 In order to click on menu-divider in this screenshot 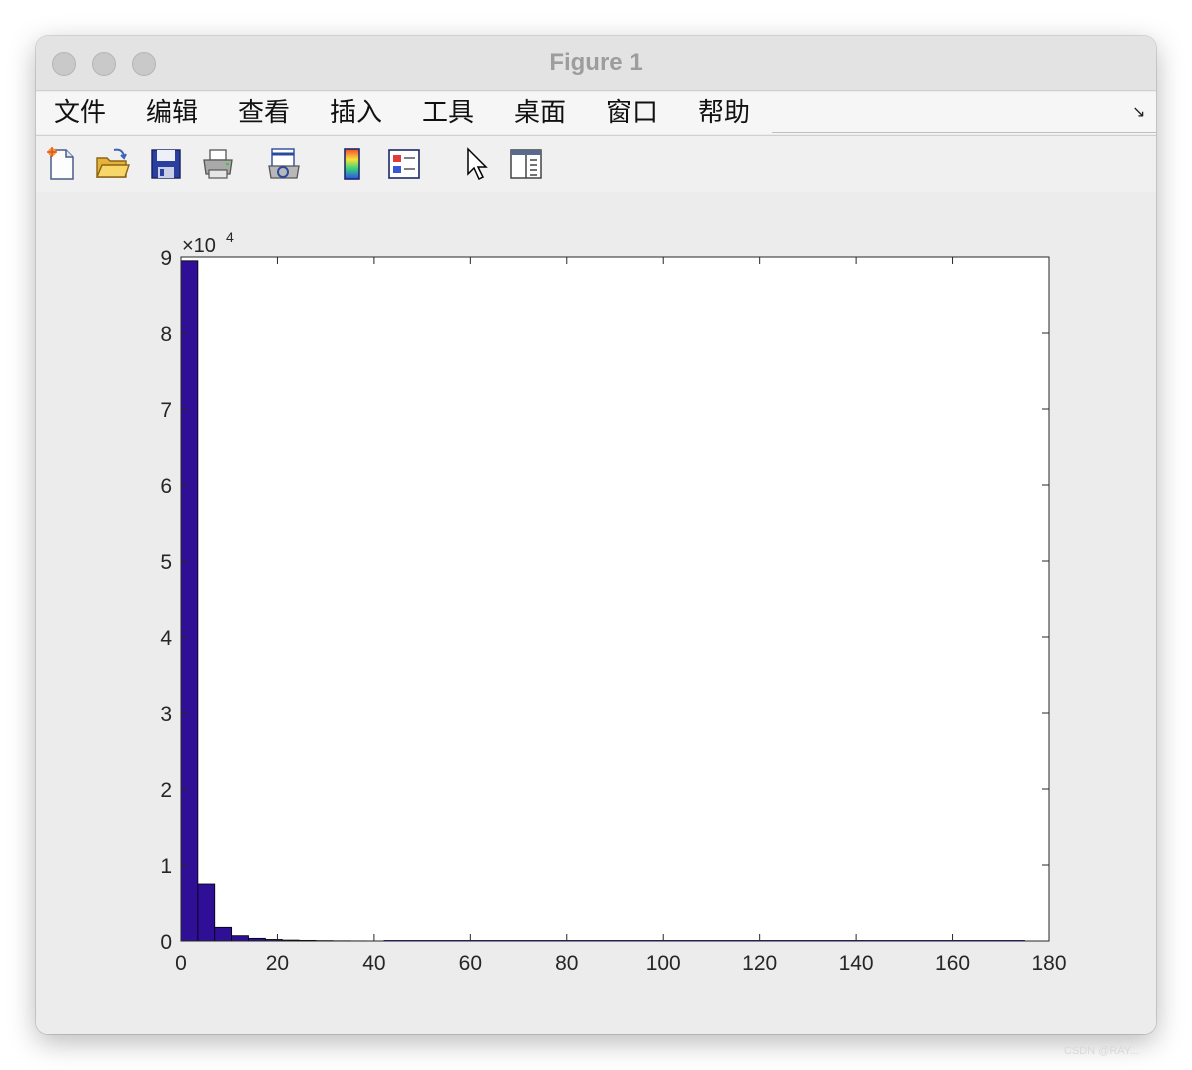, I will do `click(964, 132)`.